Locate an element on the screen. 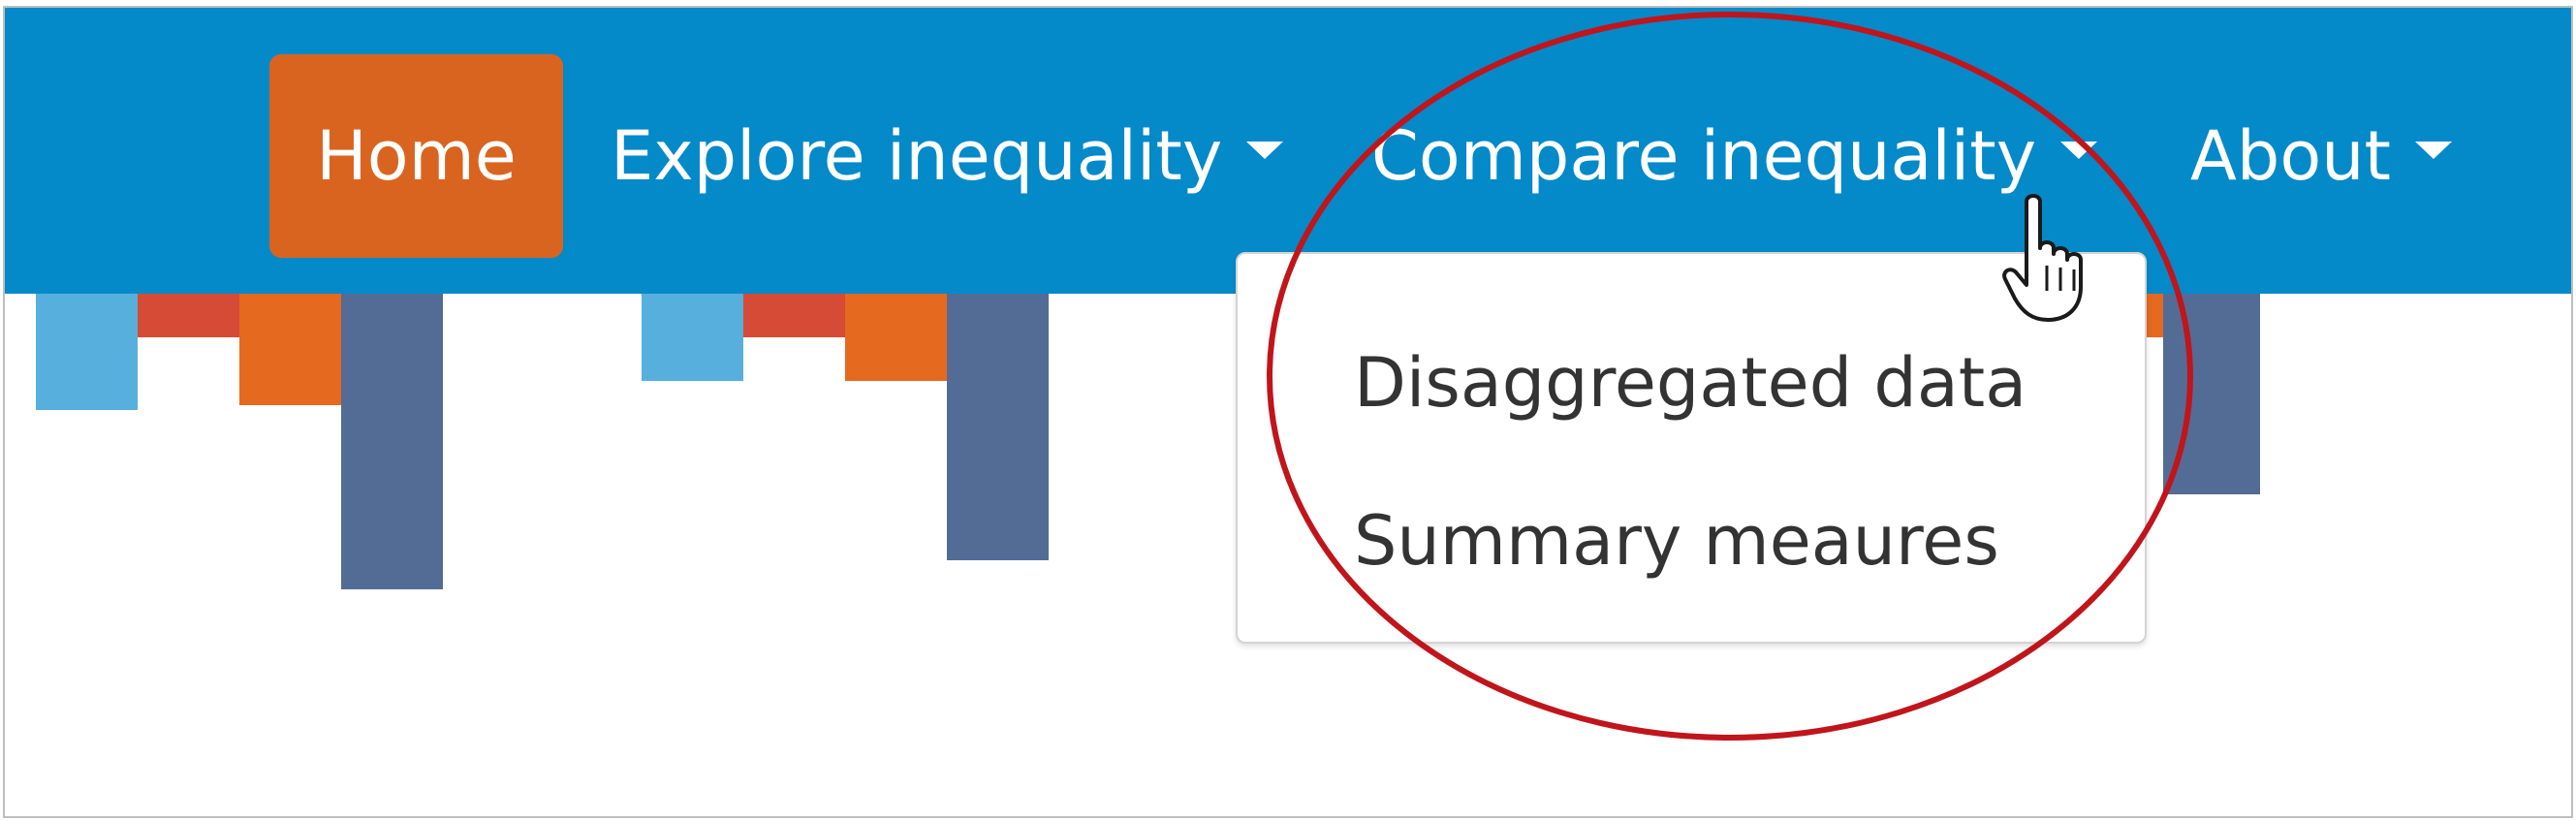 Image resolution: width=2576 pixels, height=821 pixels. nav-about: About is located at coordinates (2321, 156).